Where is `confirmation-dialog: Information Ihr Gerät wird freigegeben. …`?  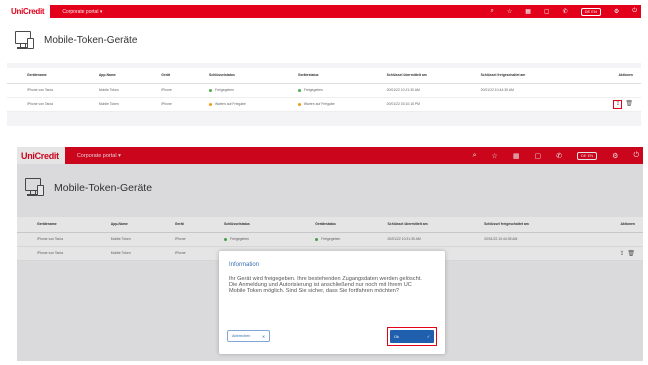
confirmation-dialog: Information Ihr Gerät wird freigegeben. … is located at coordinates (332, 302).